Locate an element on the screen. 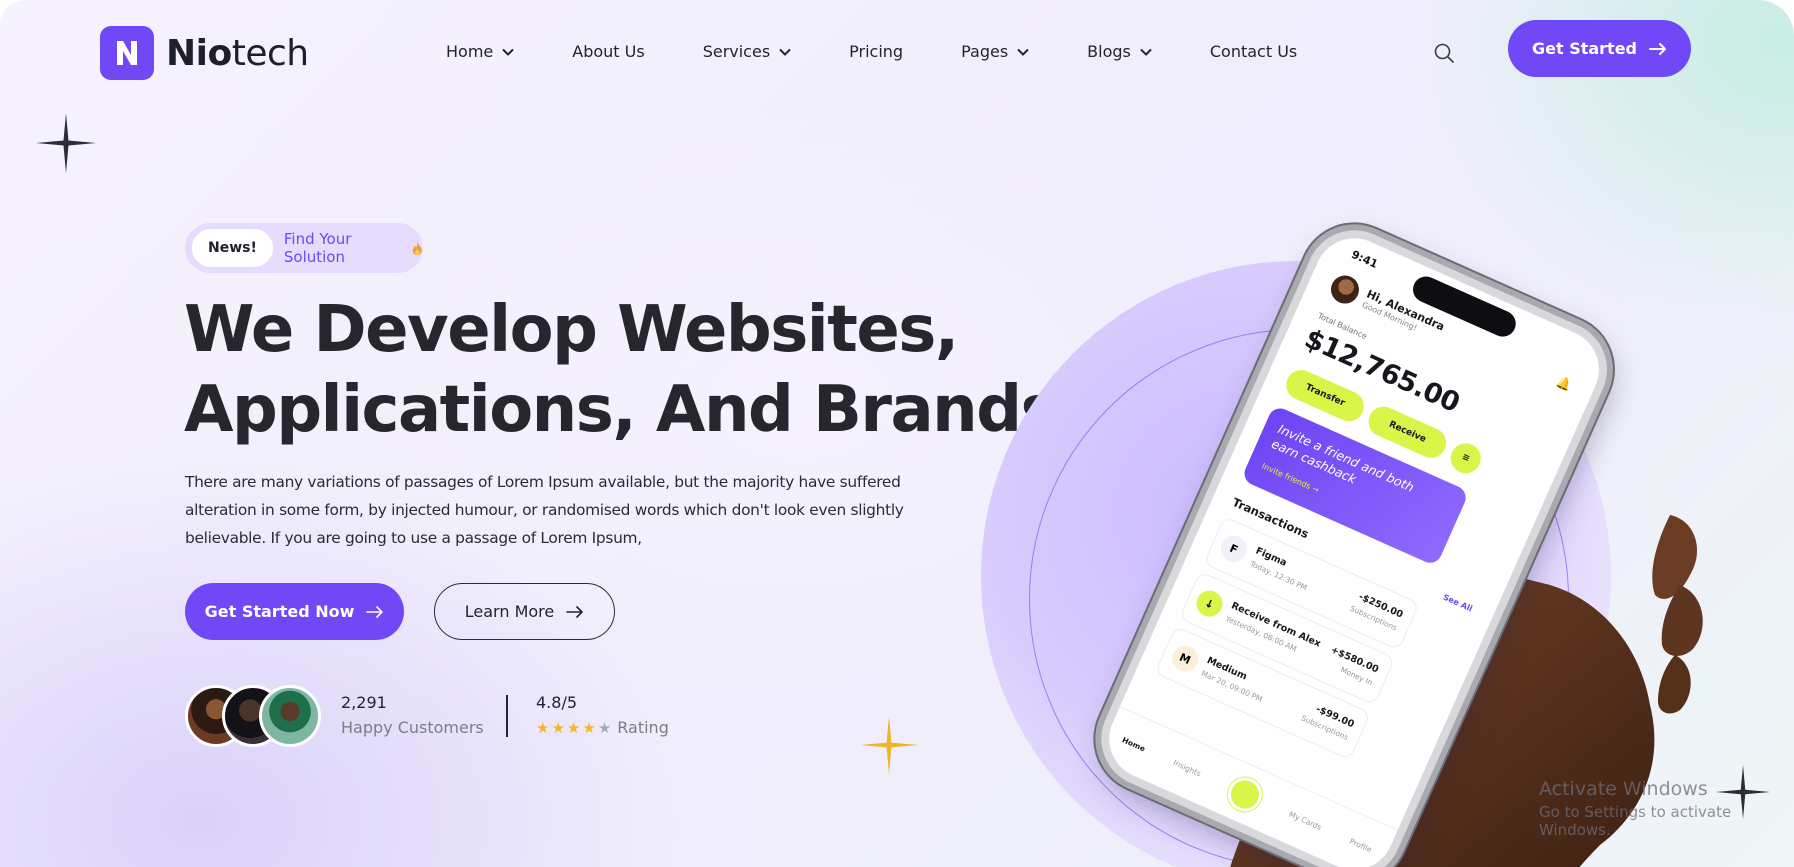 This screenshot has width=1794, height=867. tab-insights: Insights is located at coordinates (1187, 768).